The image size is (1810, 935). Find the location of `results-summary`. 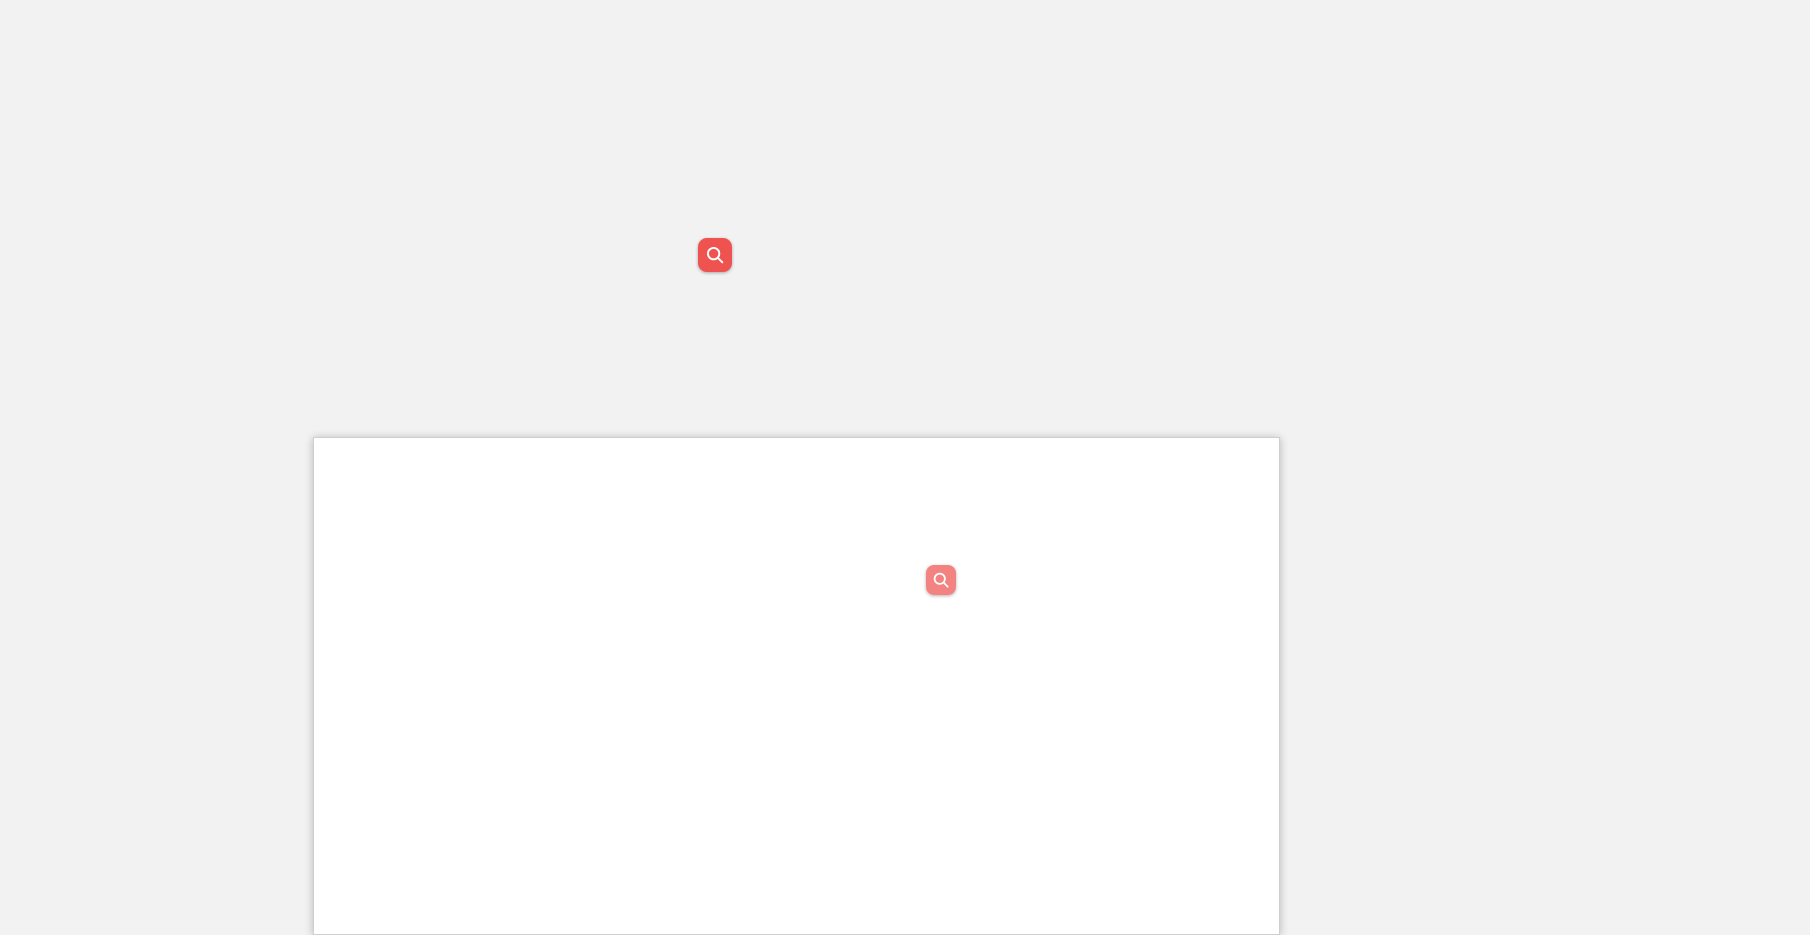

results-summary is located at coordinates (796, 450).